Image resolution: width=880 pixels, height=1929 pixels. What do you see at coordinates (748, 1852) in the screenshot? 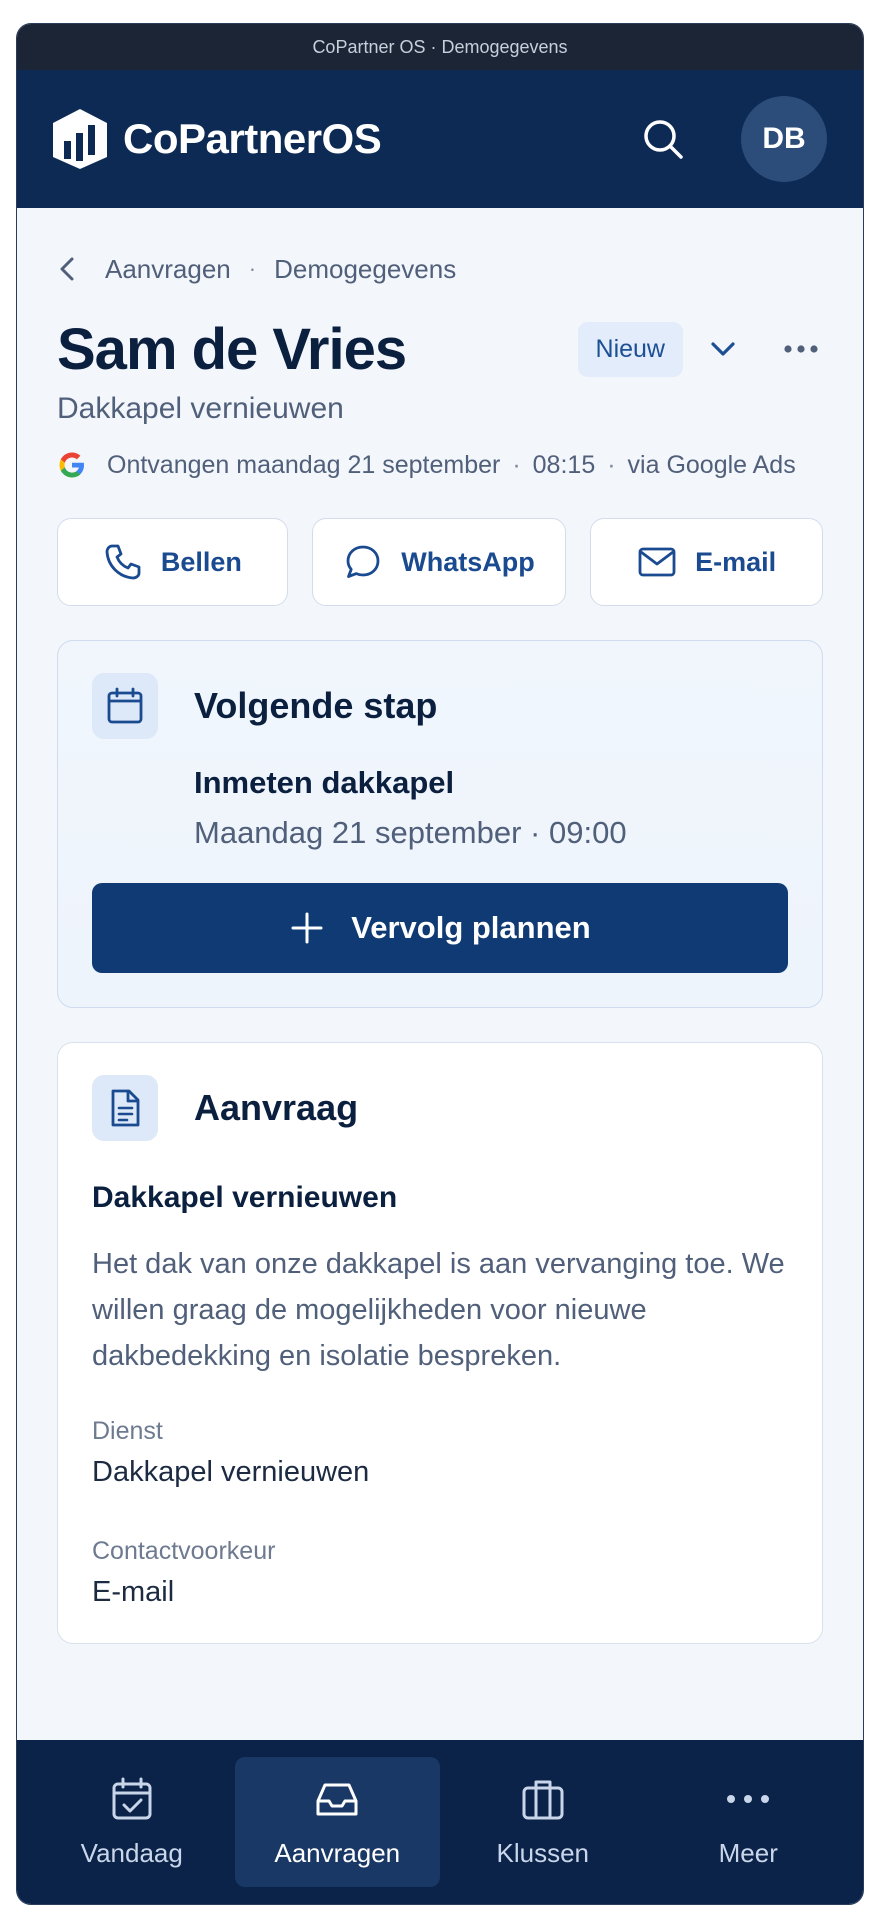
I see `tab-label: Meer` at bounding box center [748, 1852].